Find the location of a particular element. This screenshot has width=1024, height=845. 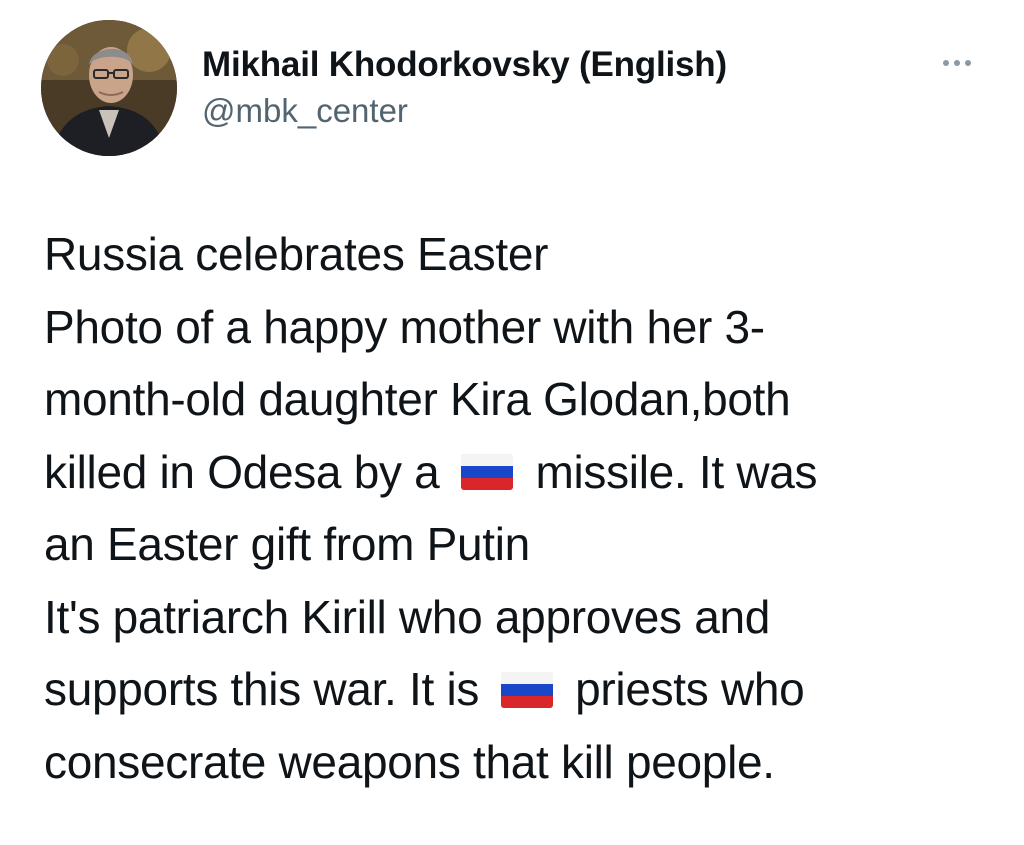

tweet-line-text: priests who is located at coordinates (690, 689).